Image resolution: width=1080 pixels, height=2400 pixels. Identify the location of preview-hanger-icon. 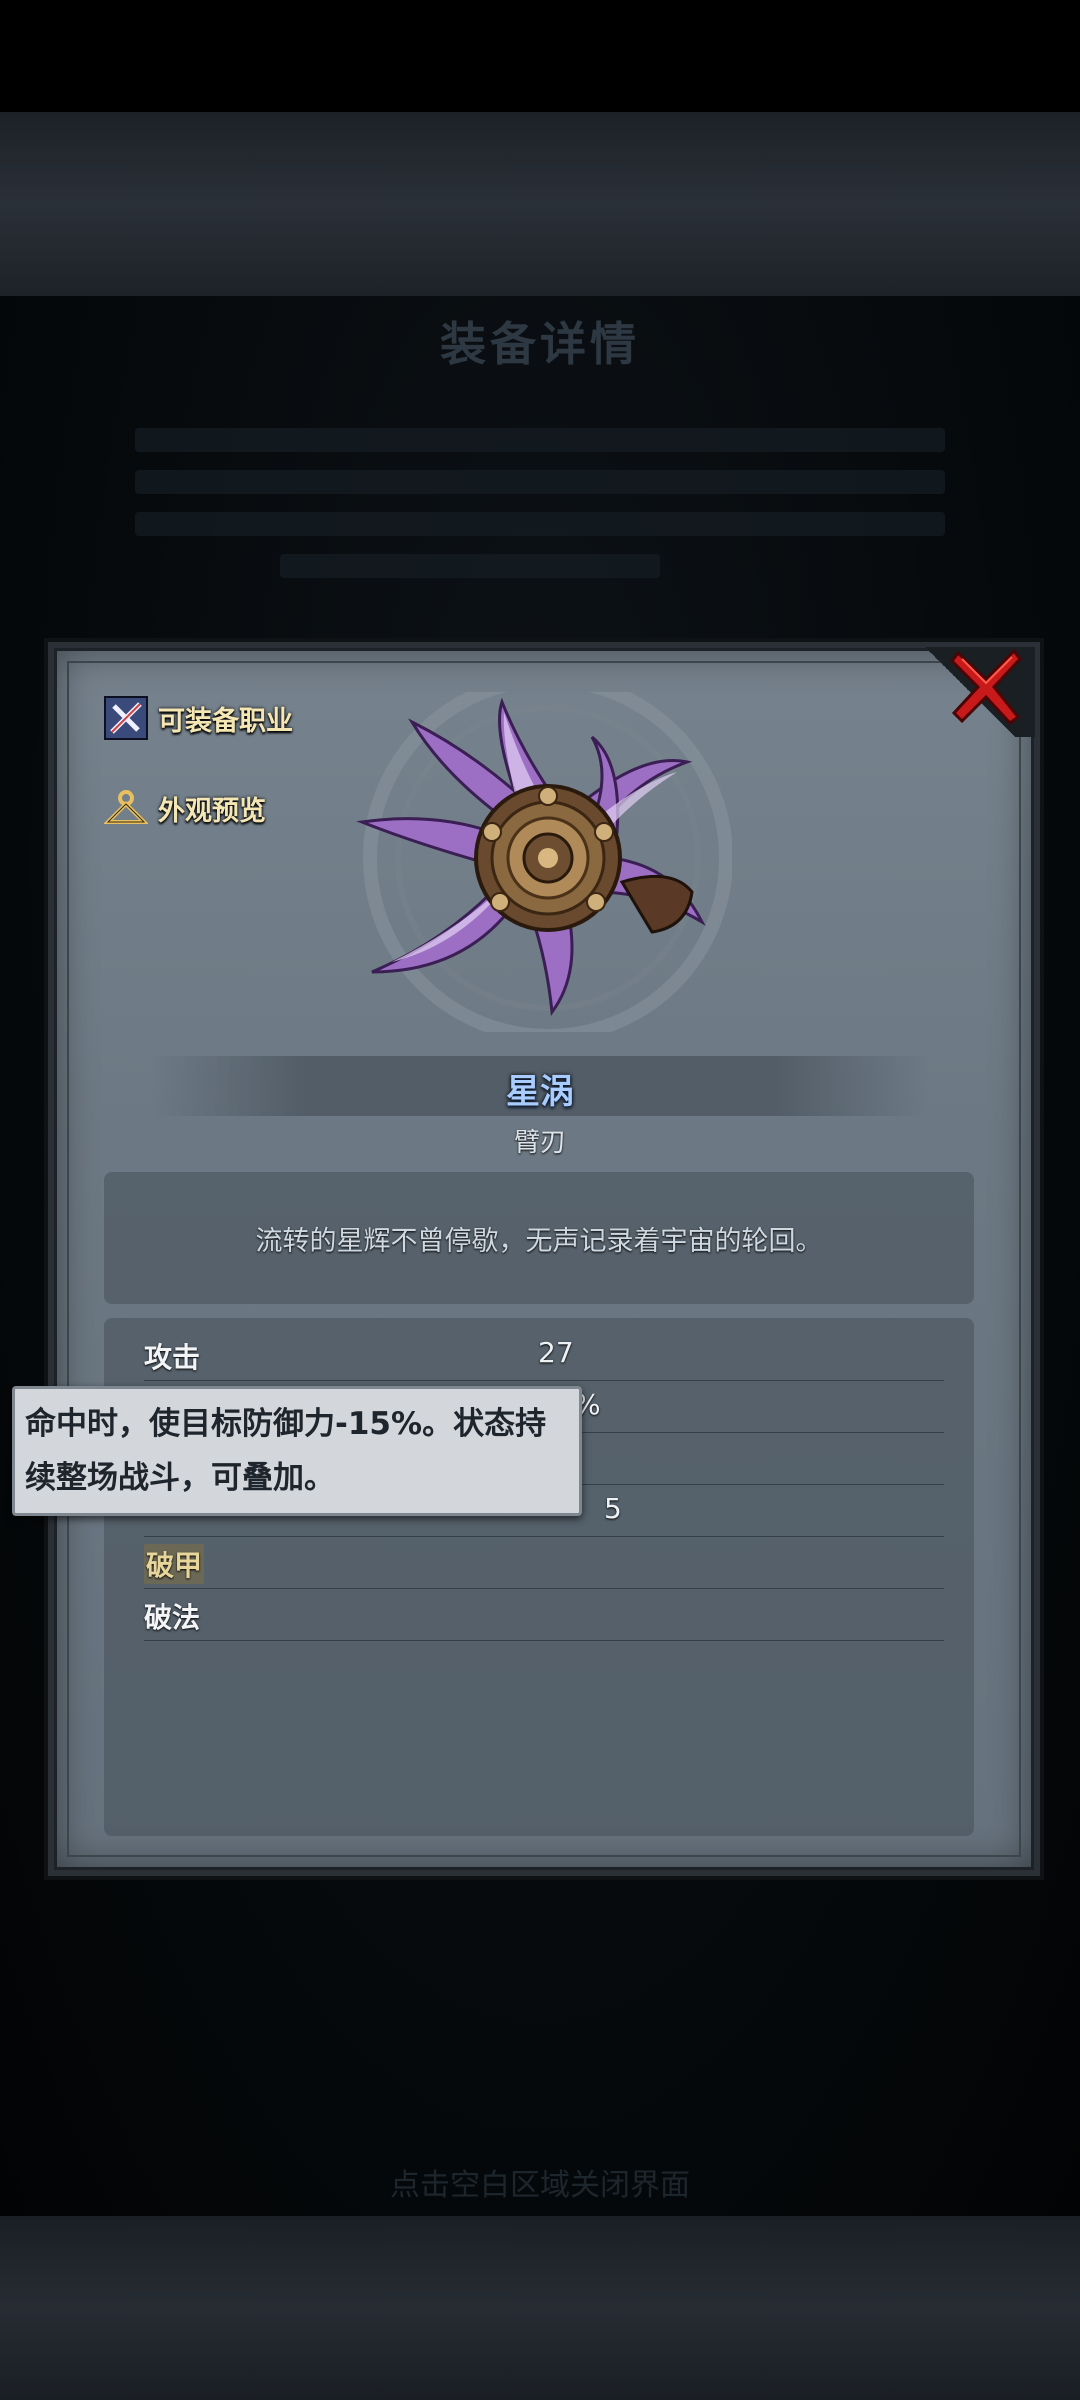
(126, 808).